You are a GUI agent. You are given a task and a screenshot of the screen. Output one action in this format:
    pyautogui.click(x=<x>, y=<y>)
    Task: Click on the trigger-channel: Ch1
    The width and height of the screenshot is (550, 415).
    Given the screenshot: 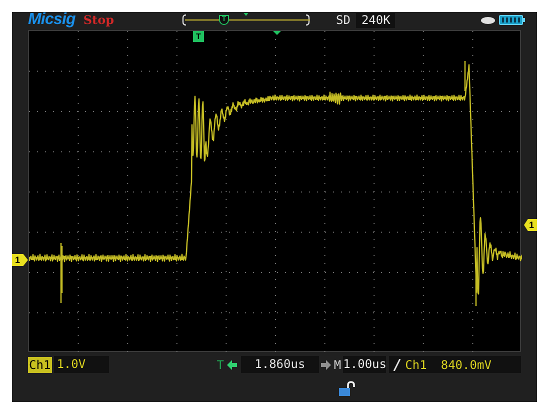 What is the action you would take?
    pyautogui.click(x=416, y=364)
    